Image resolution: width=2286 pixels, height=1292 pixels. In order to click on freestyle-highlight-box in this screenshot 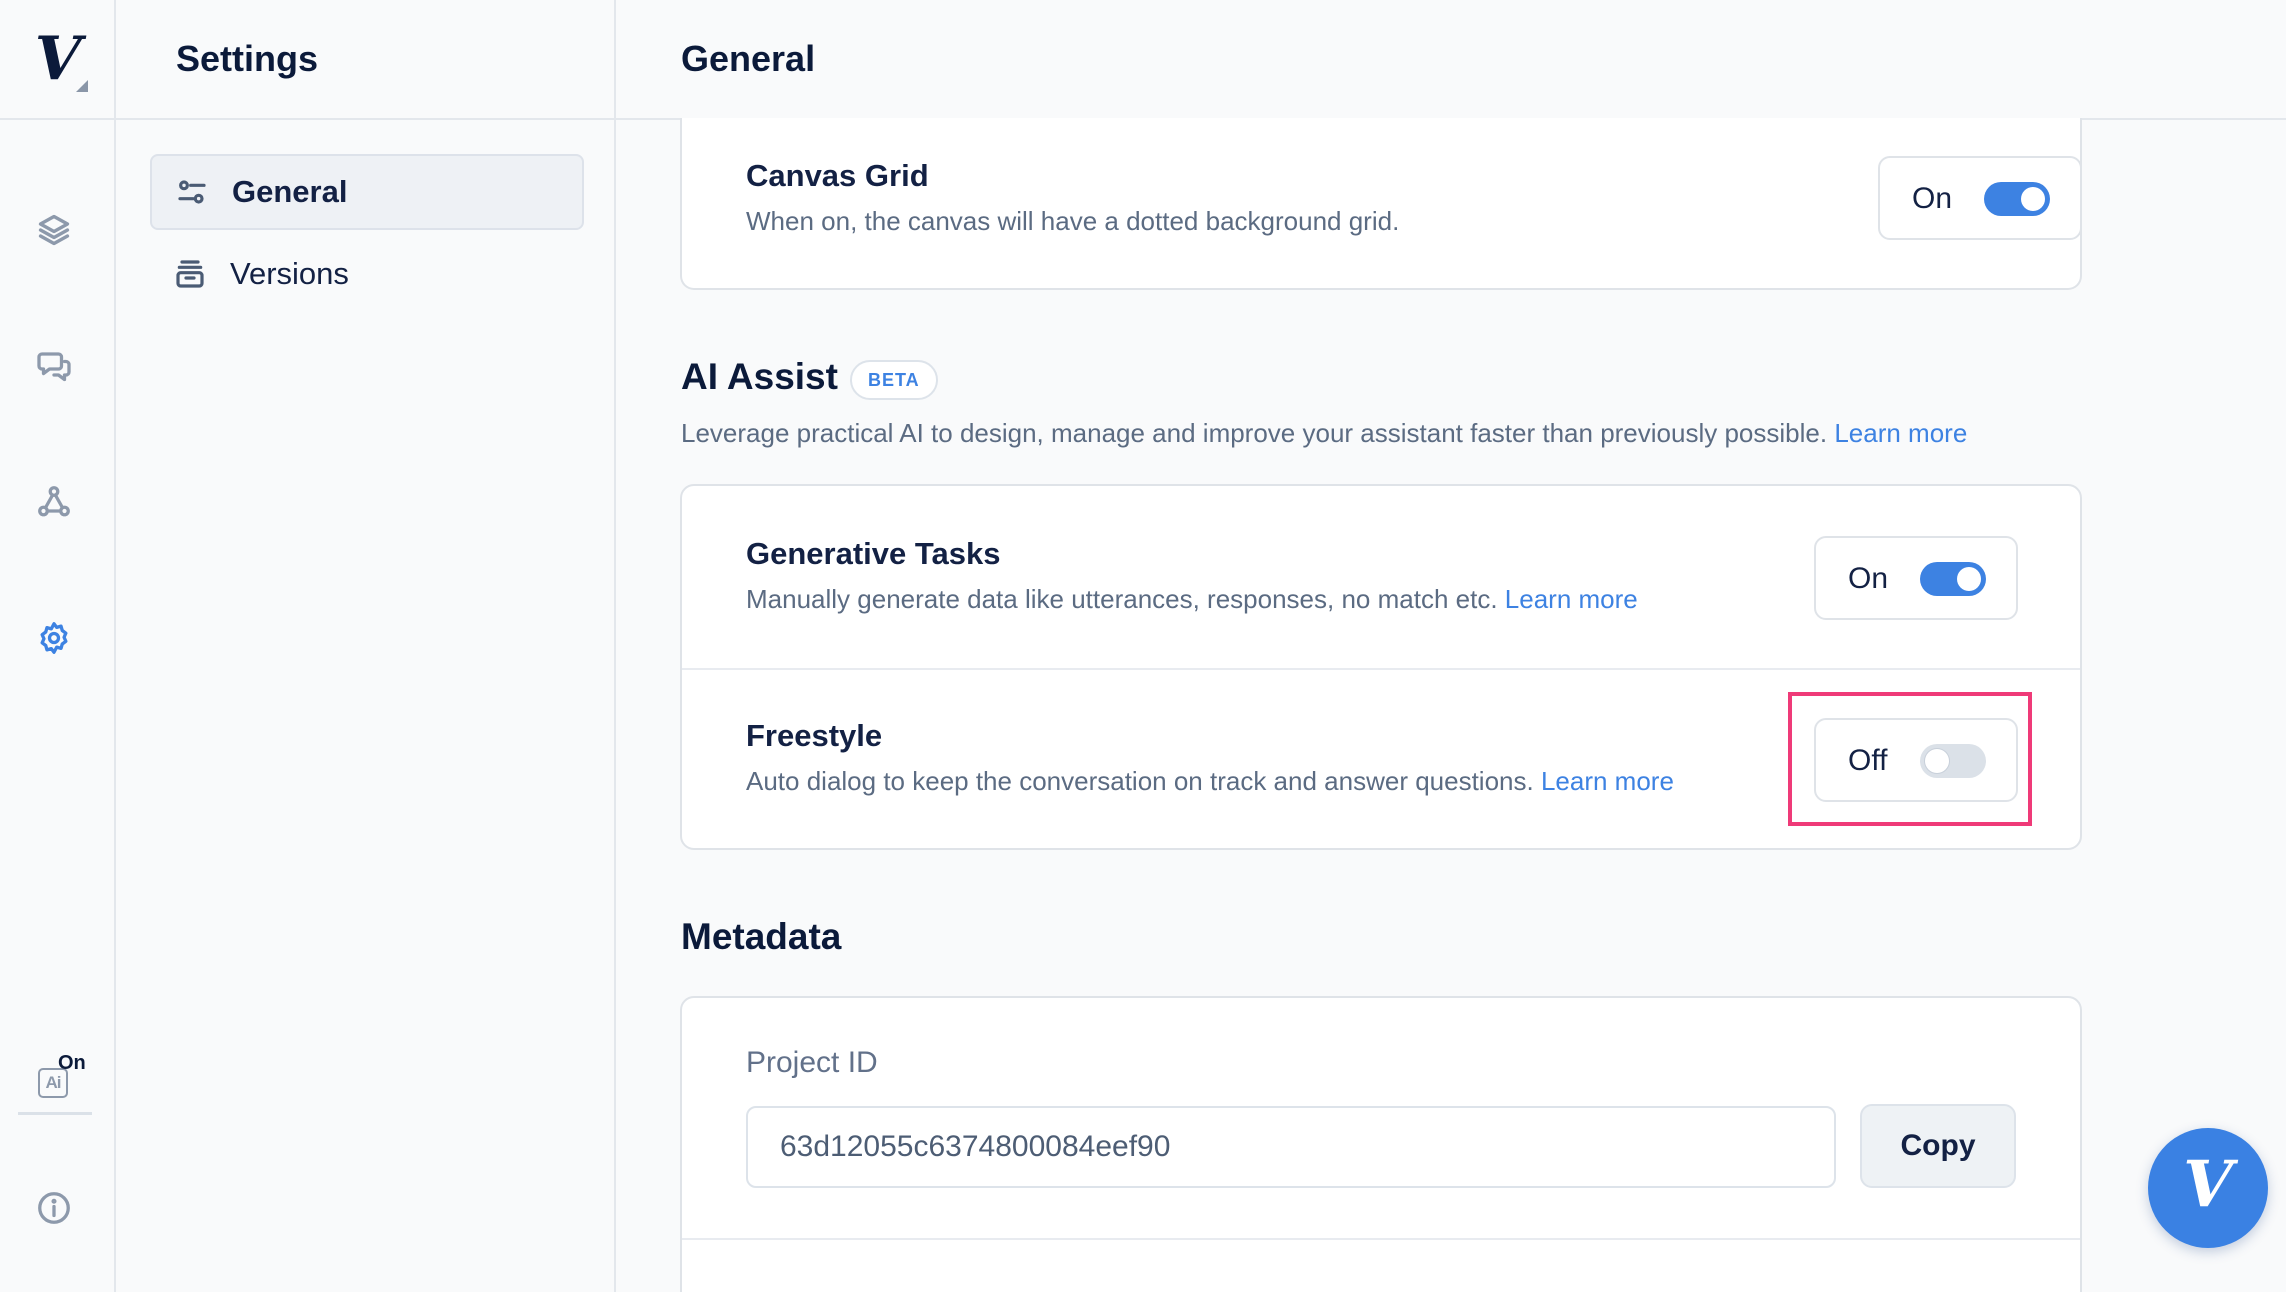, I will do `click(1910, 759)`.